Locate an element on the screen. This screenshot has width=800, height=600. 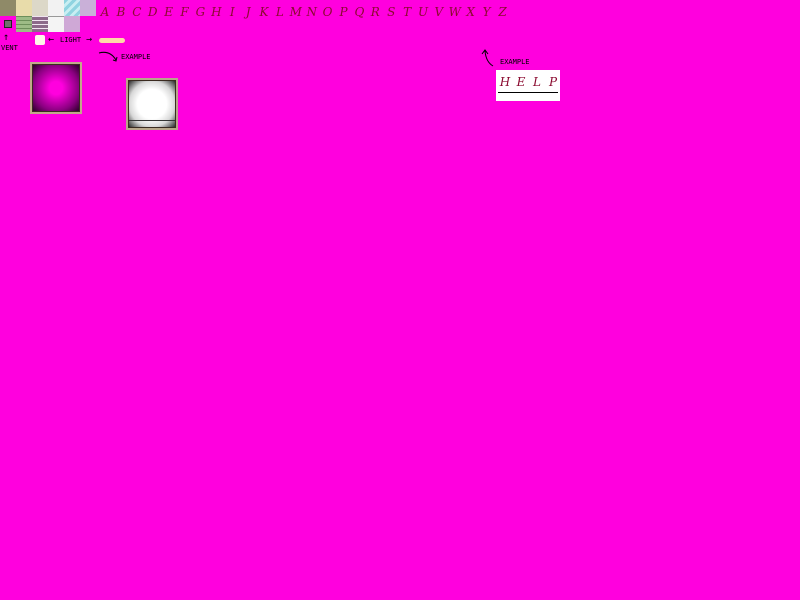
texture-tile-cream is located at coordinates (24, 8).